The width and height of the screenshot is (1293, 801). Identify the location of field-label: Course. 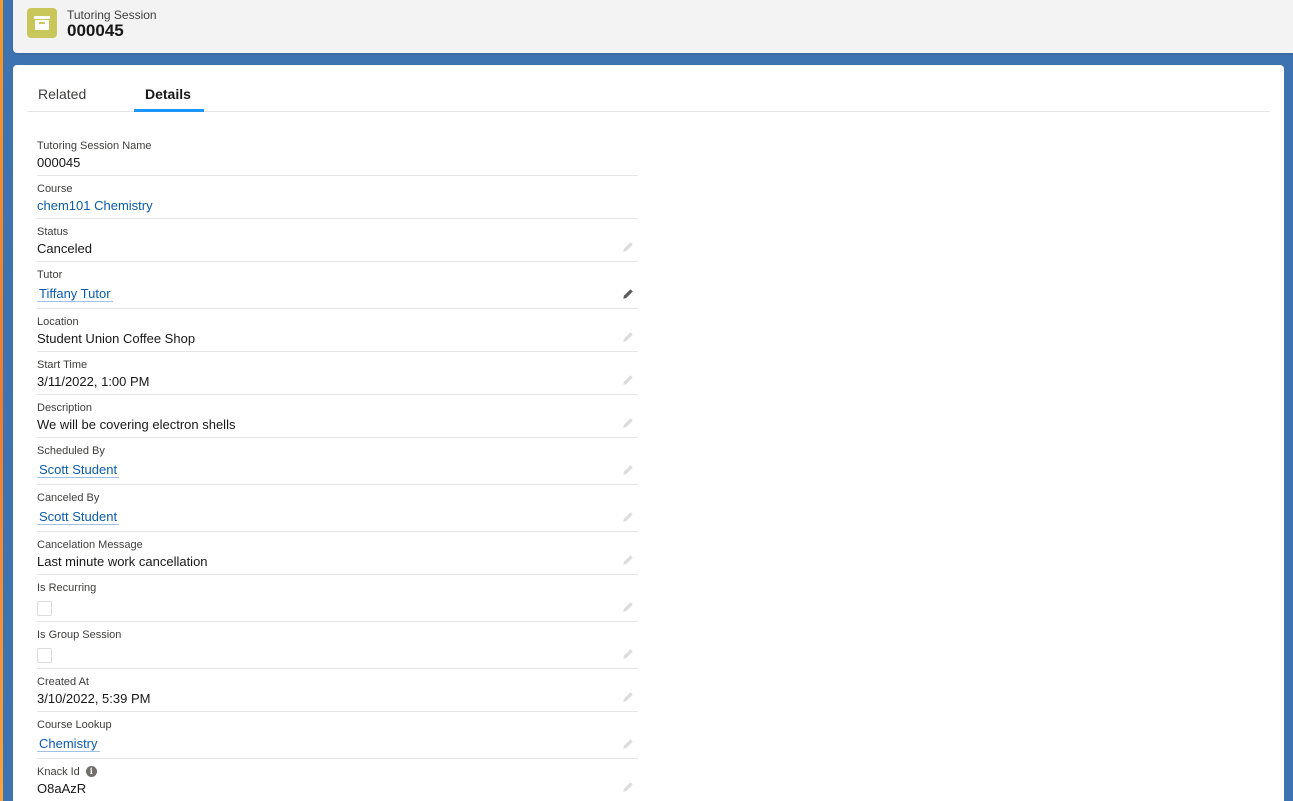
(337, 186).